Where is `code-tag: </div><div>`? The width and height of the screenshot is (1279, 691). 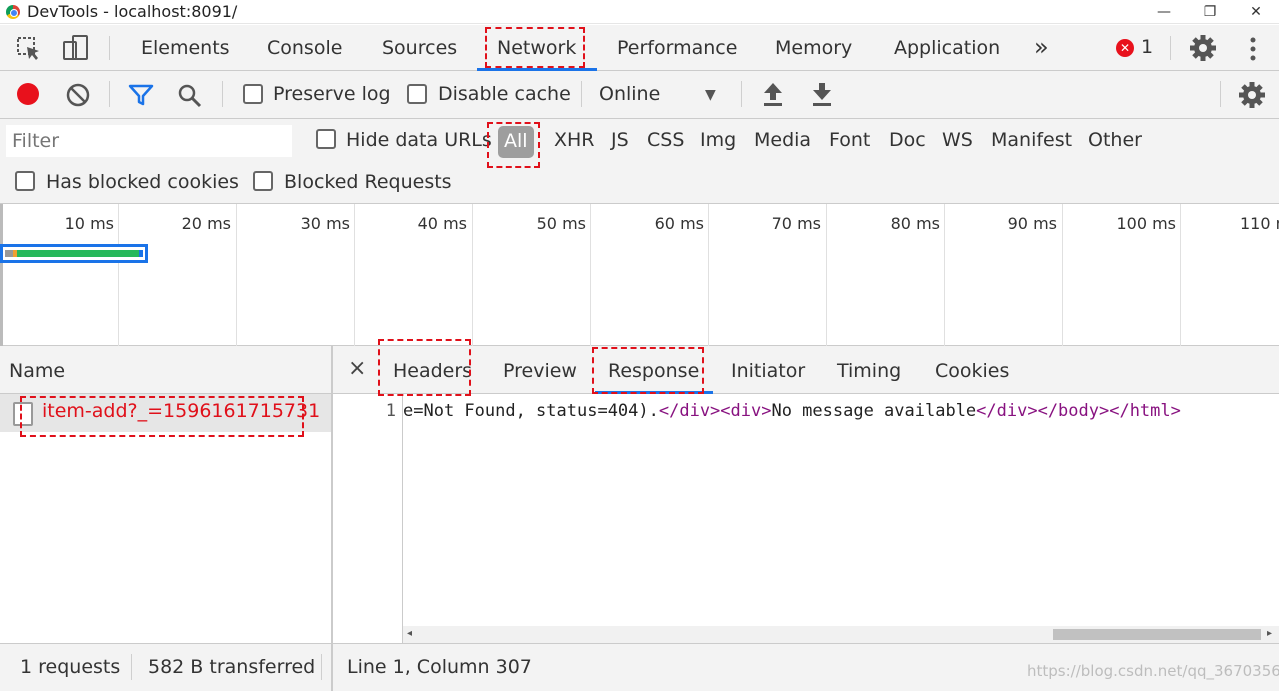
code-tag: </div><div> is located at coordinates (715, 411).